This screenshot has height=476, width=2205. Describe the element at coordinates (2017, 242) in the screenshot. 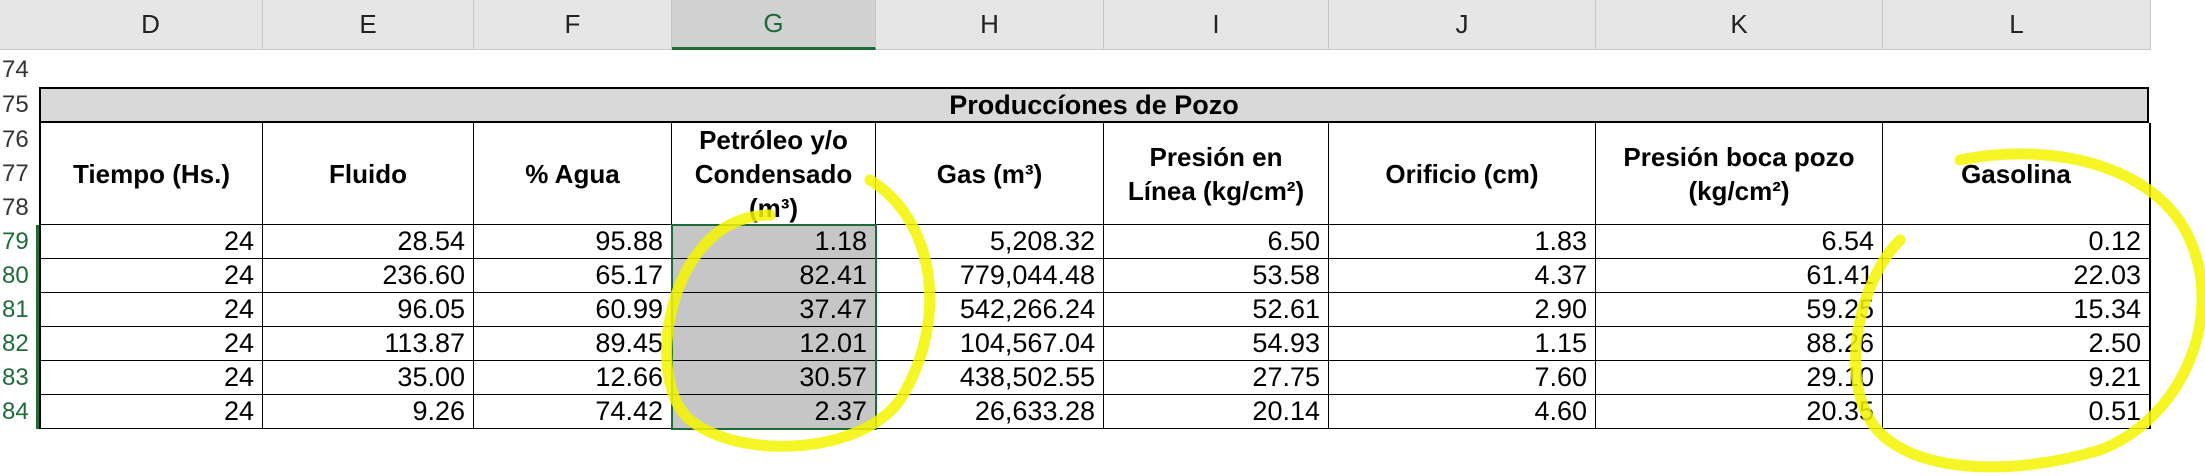

I see `cell-gasolina: 0.12` at that location.